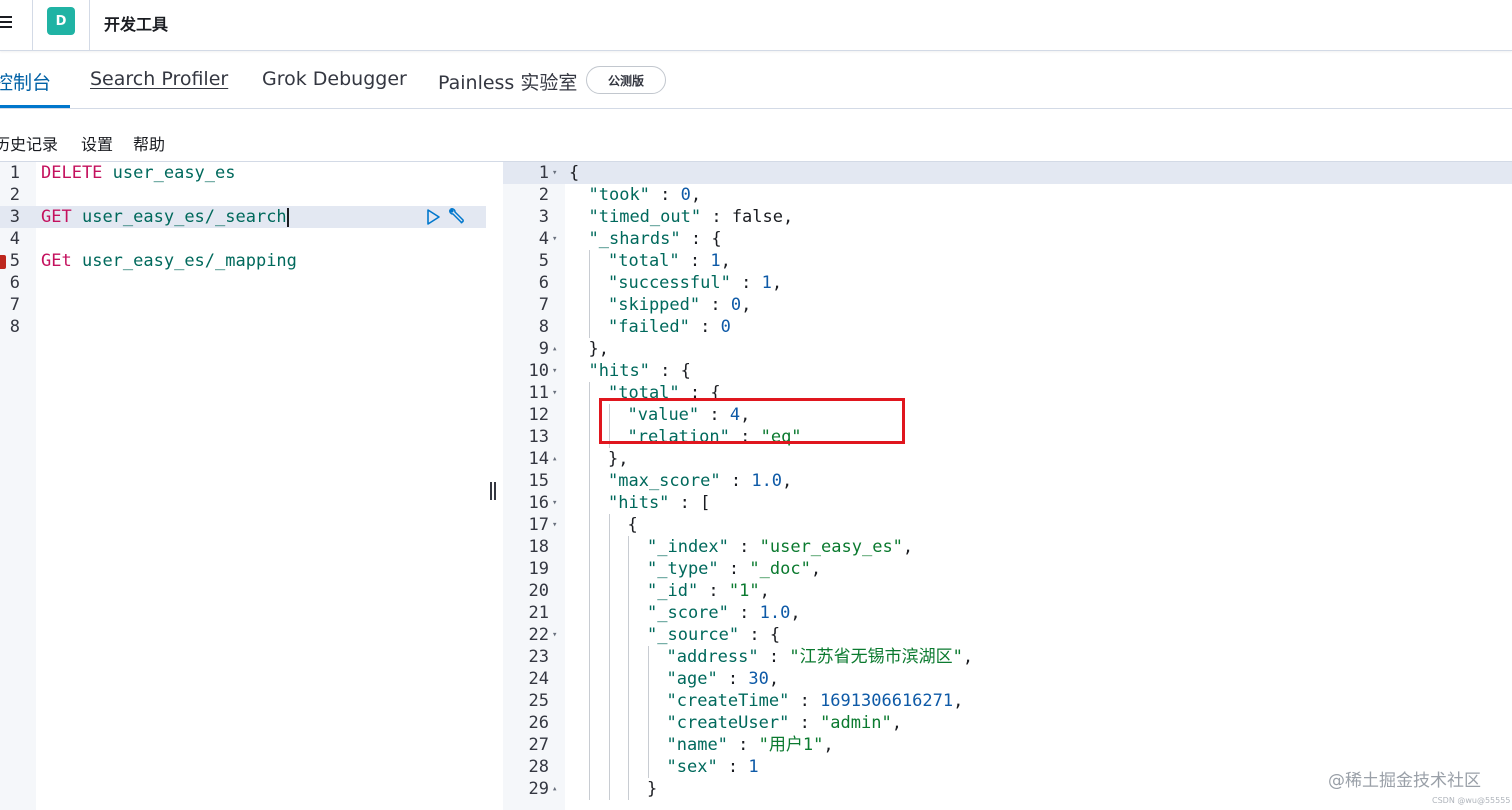  I want to click on response-line: "timed_out" : false,, so click(691, 217).